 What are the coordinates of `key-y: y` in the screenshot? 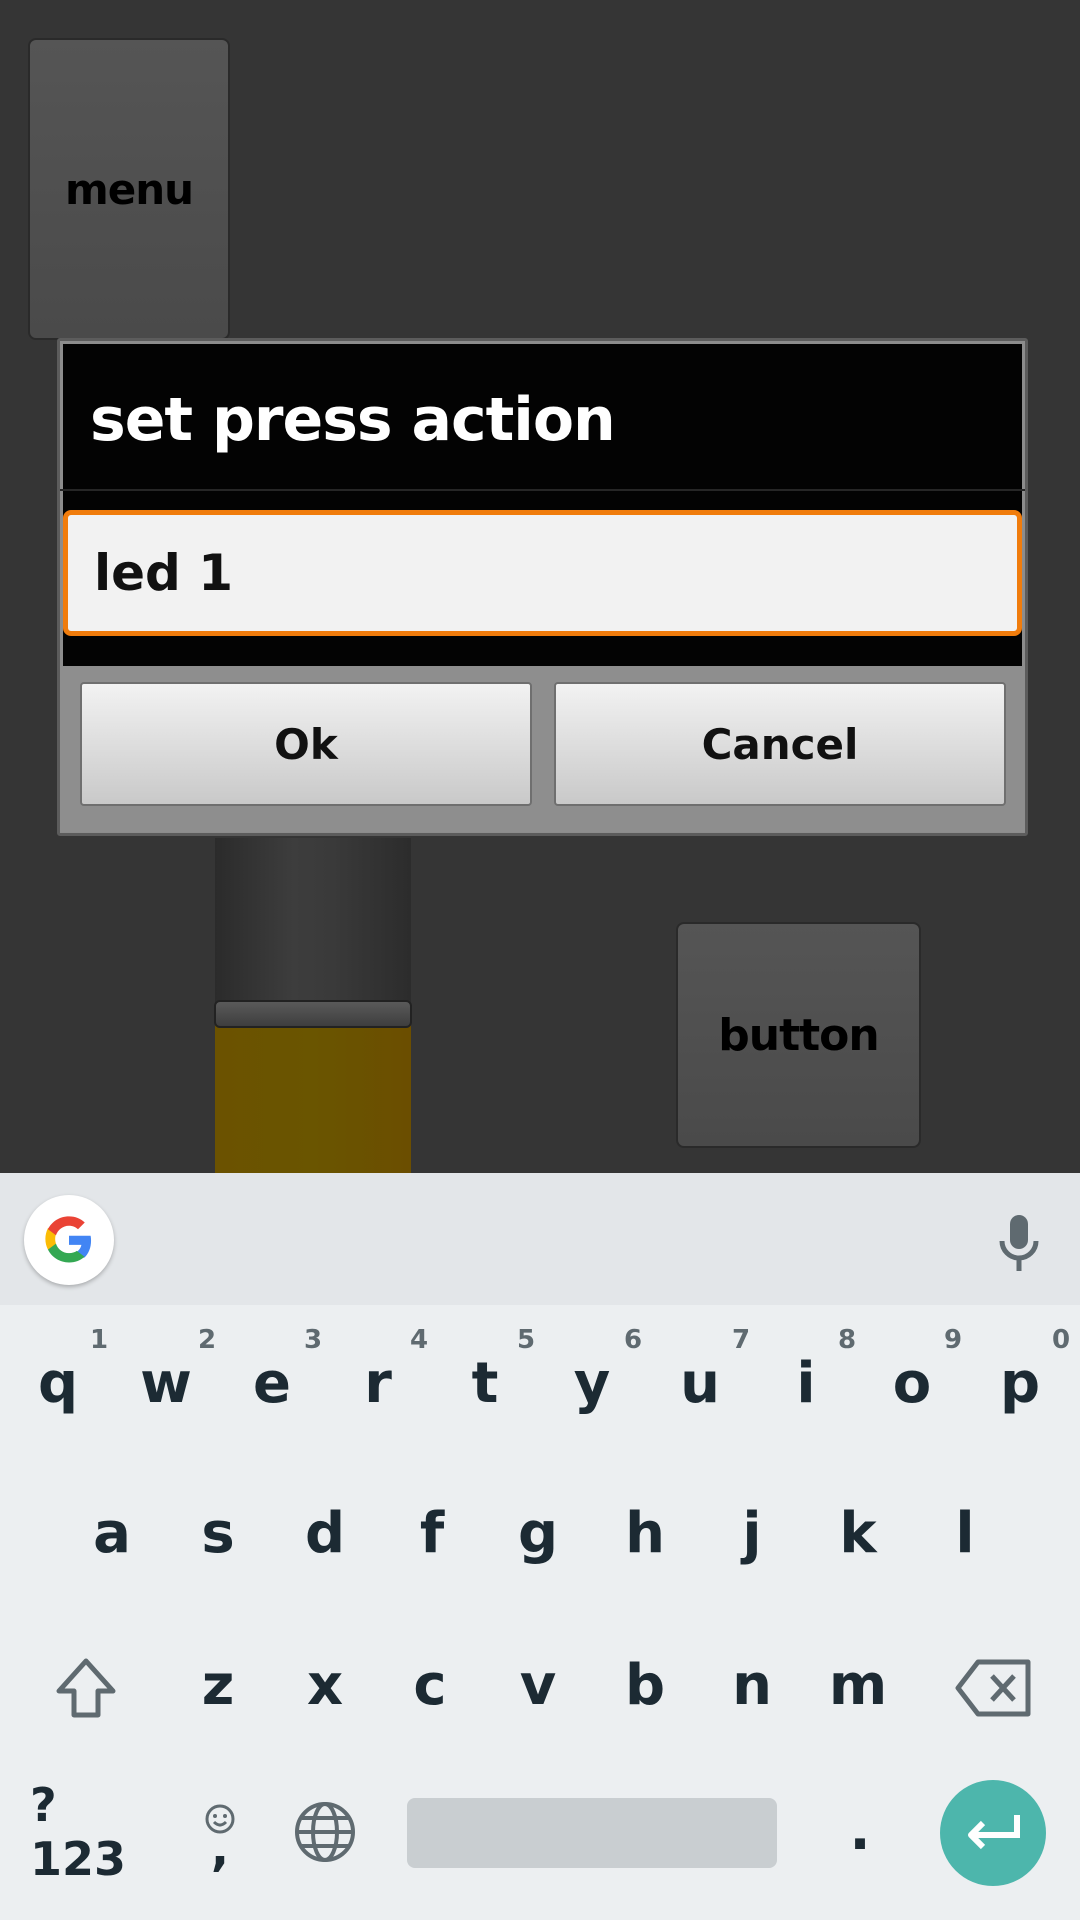 It's located at (592, 1383).